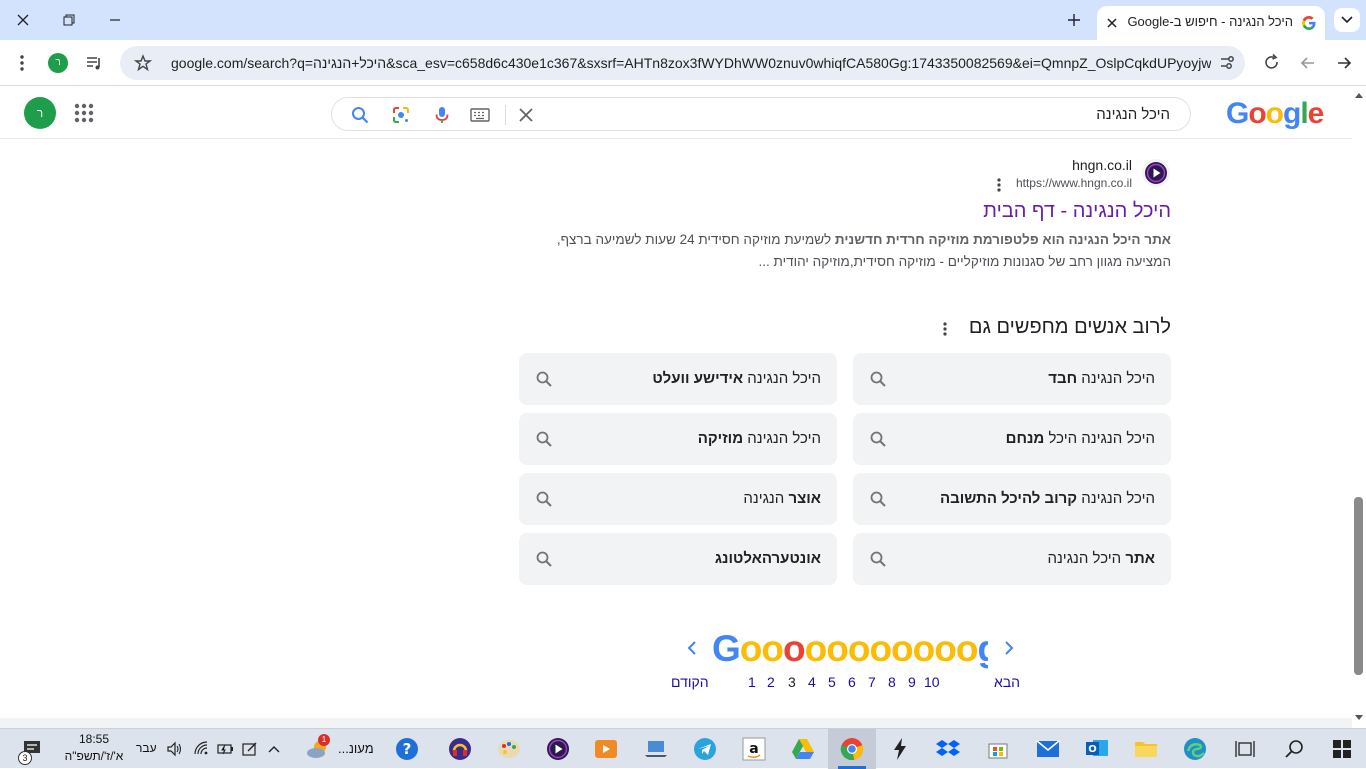 Image resolution: width=1366 pixels, height=769 pixels. I want to click on page-link: 10, so click(932, 682).